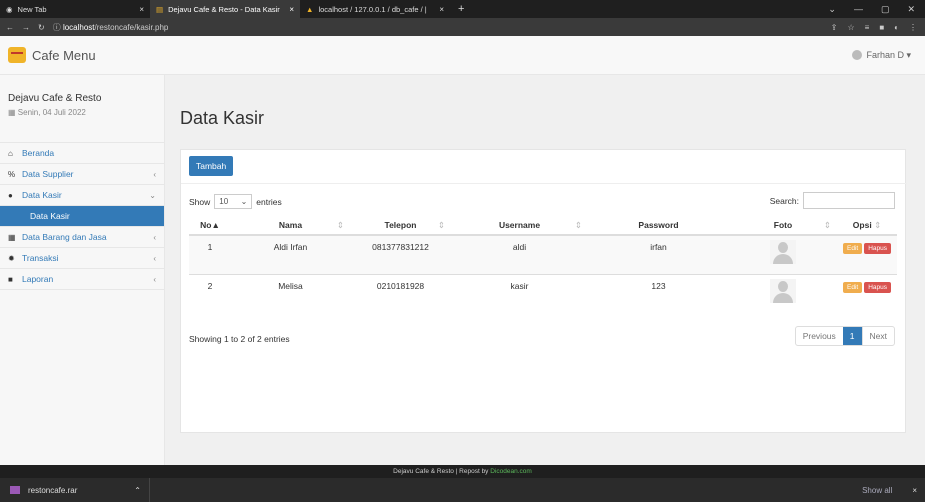 Image resolution: width=925 pixels, height=502 pixels. Describe the element at coordinates (858, 9) in the screenshot. I see `minimize-icon: —` at that location.